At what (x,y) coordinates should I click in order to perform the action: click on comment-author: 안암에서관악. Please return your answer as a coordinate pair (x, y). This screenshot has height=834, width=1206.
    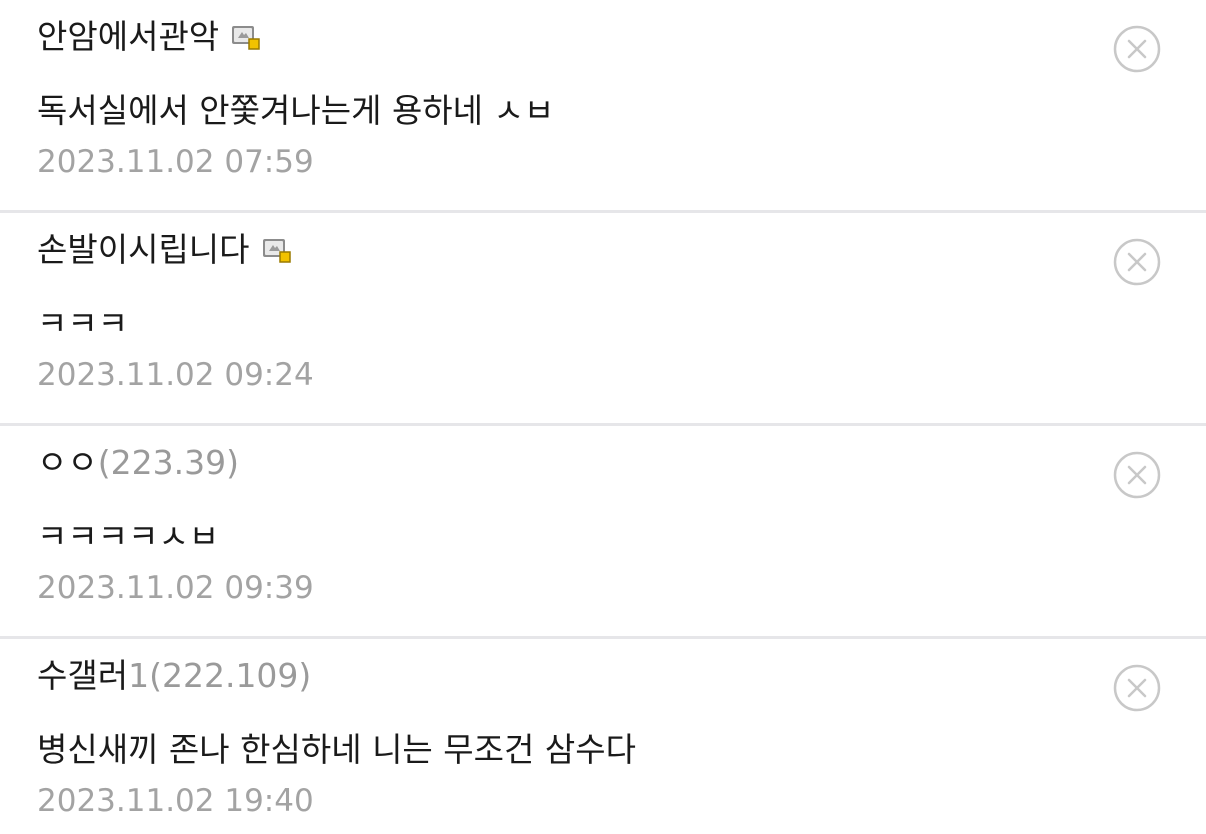
    Looking at the image, I should click on (128, 37).